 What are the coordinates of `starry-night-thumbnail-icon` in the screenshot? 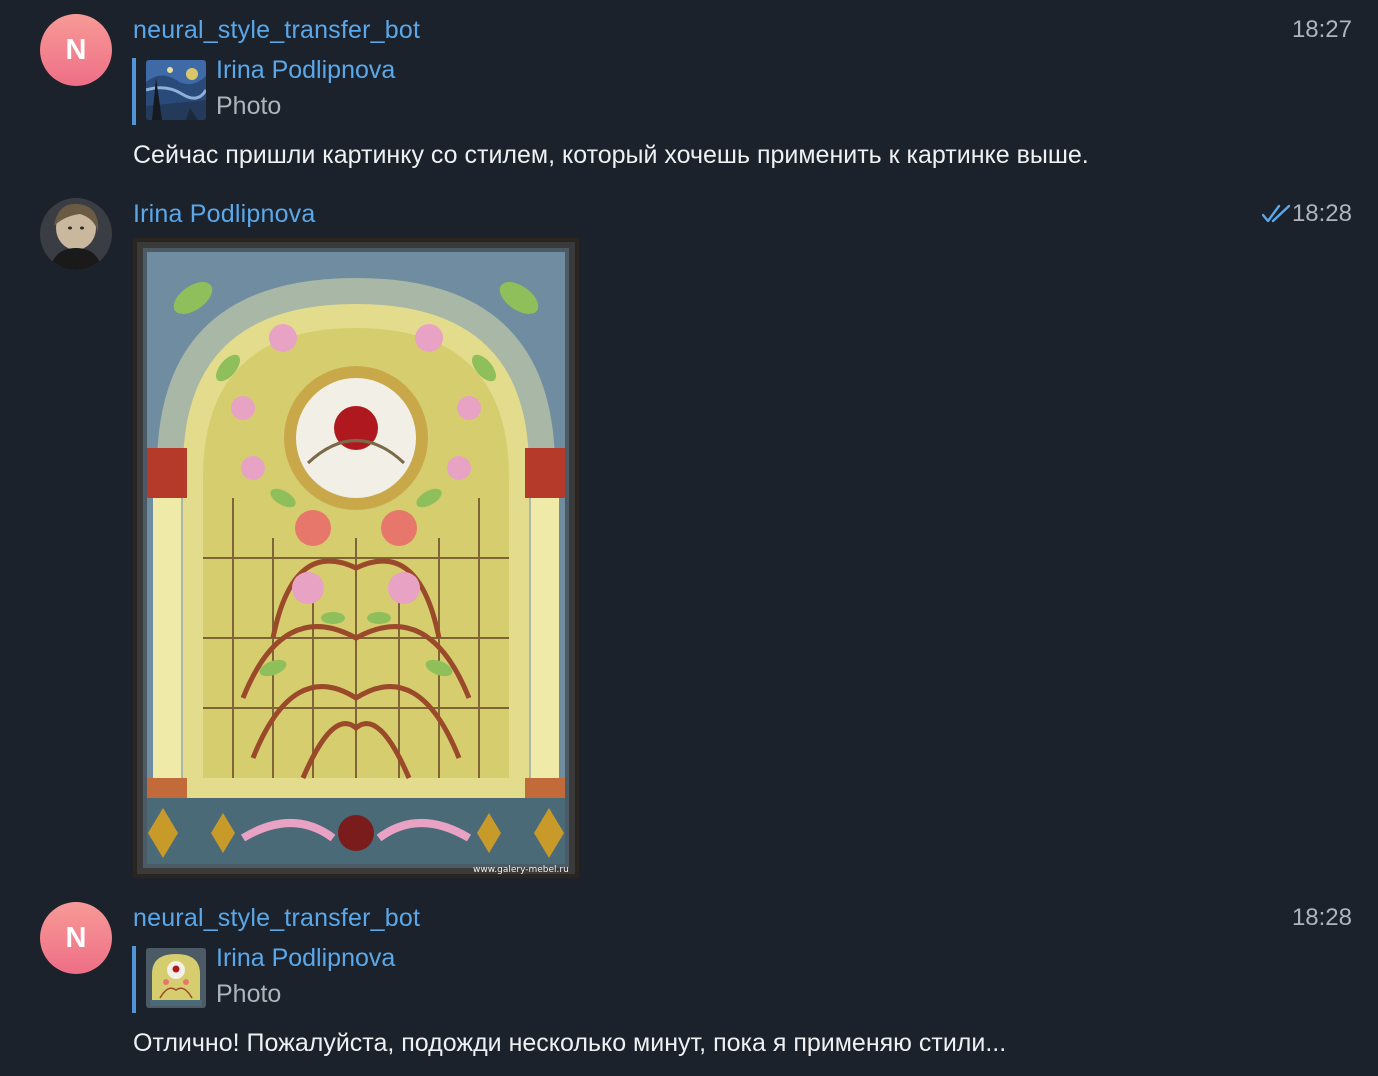 It's located at (176, 90).